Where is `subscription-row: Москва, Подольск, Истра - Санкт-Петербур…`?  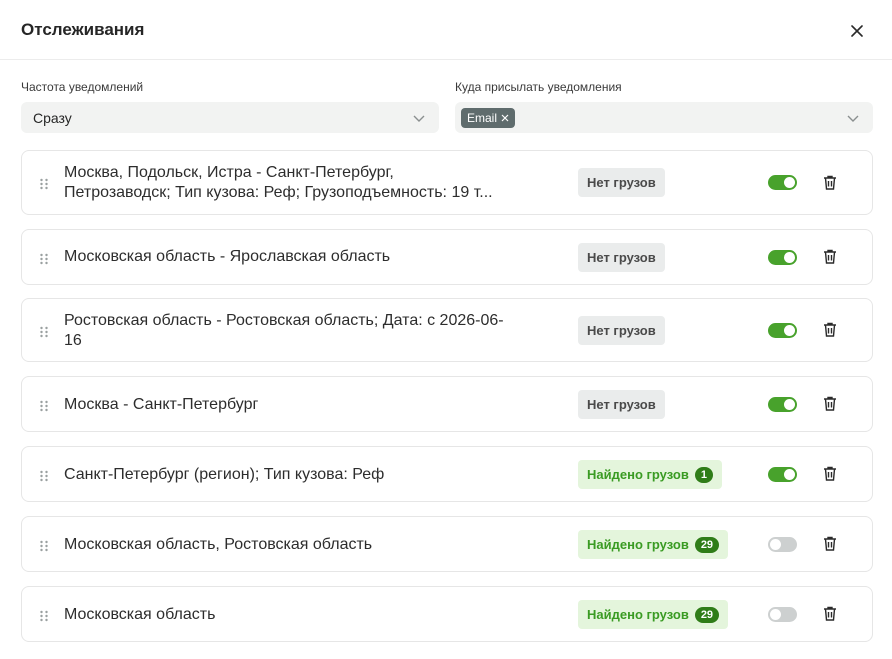
subscription-row: Москва, Подольск, Истра - Санкт-Петербур… is located at coordinates (447, 182).